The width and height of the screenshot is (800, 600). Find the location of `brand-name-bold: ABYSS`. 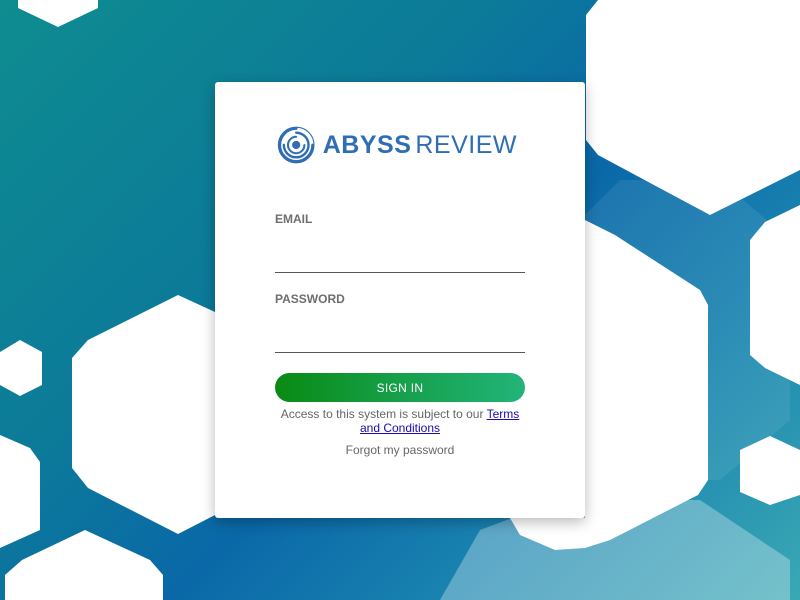

brand-name-bold: ABYSS is located at coordinates (367, 144).